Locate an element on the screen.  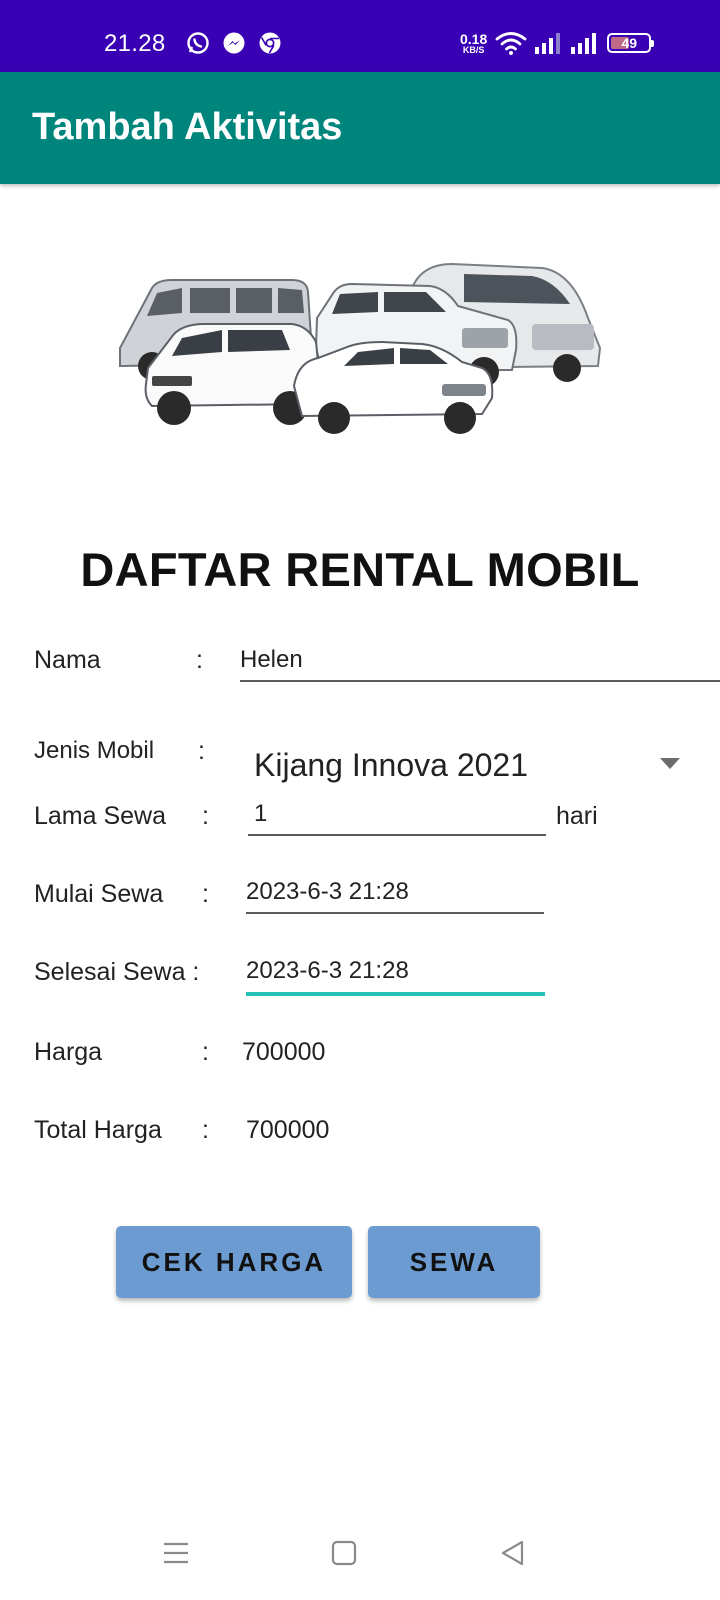
status-right: 0.18 KB/S 49 is located at coordinates (557, 43).